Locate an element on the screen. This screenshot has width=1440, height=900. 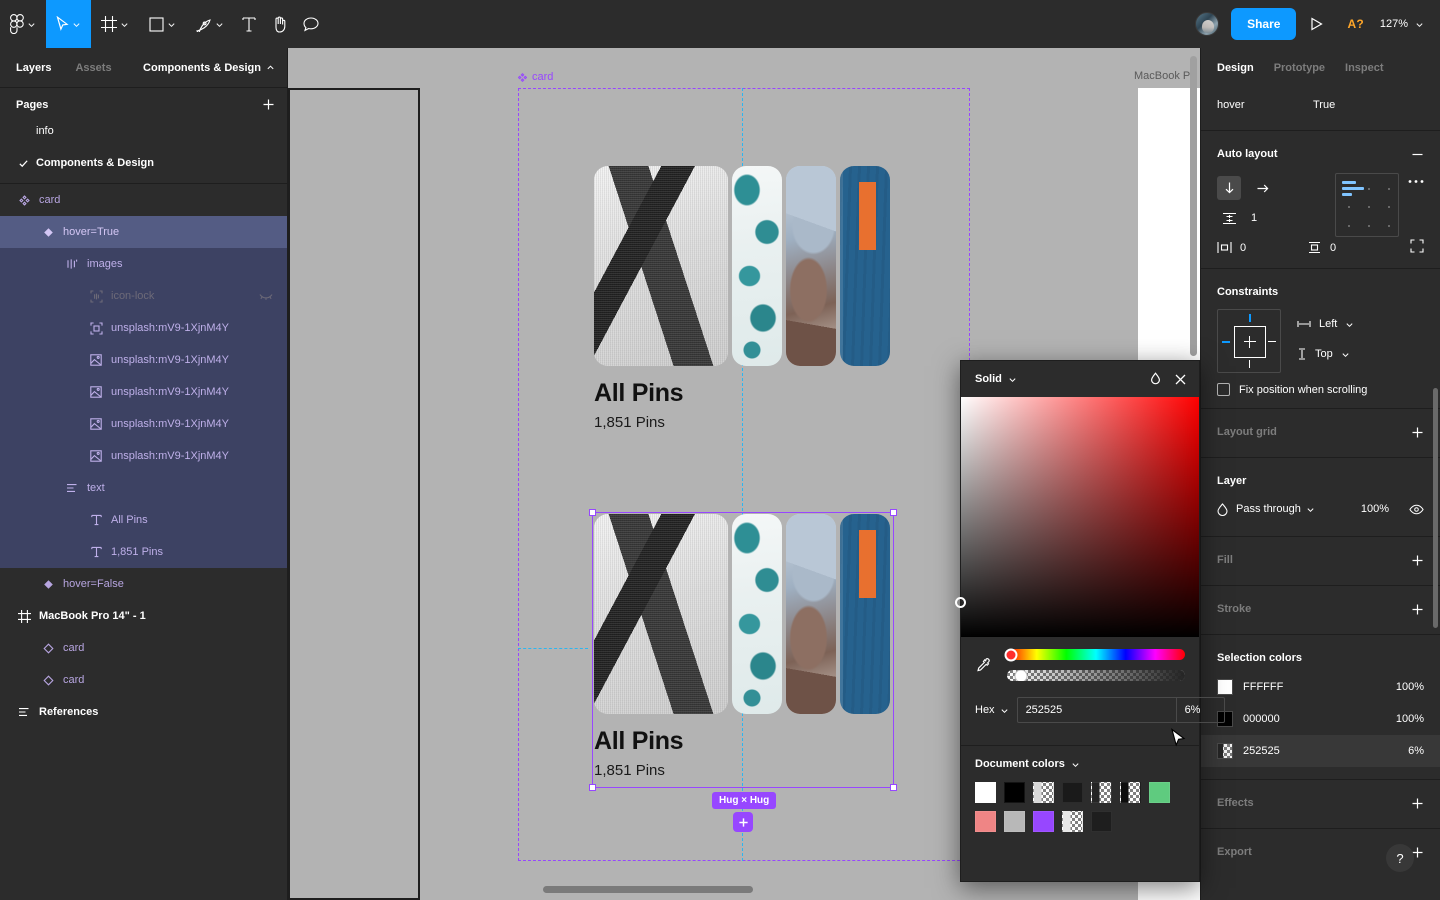
share-button: Share is located at coordinates (1264, 24).